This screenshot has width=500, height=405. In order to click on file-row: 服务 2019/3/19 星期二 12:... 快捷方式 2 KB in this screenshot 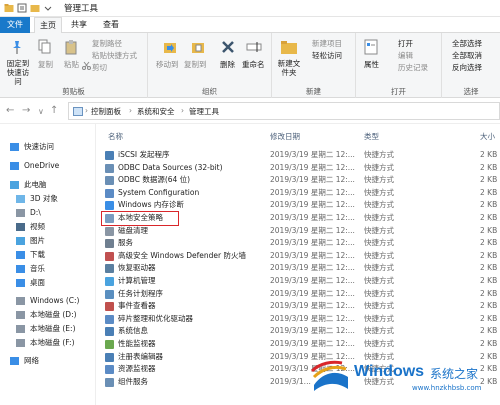, I will do `click(301, 243)`.